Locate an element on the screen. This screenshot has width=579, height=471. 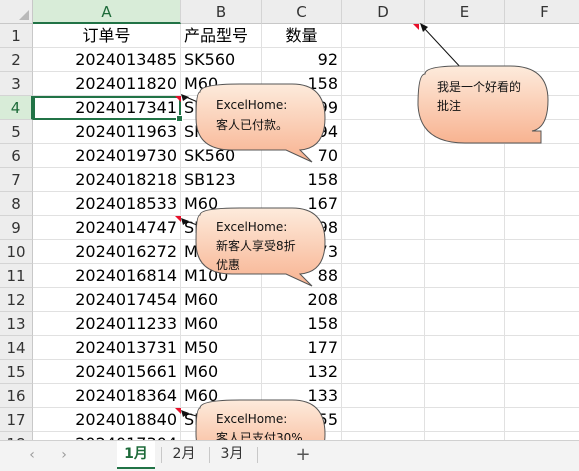
sheet-tab-jan: 1月 is located at coordinates (136, 455).